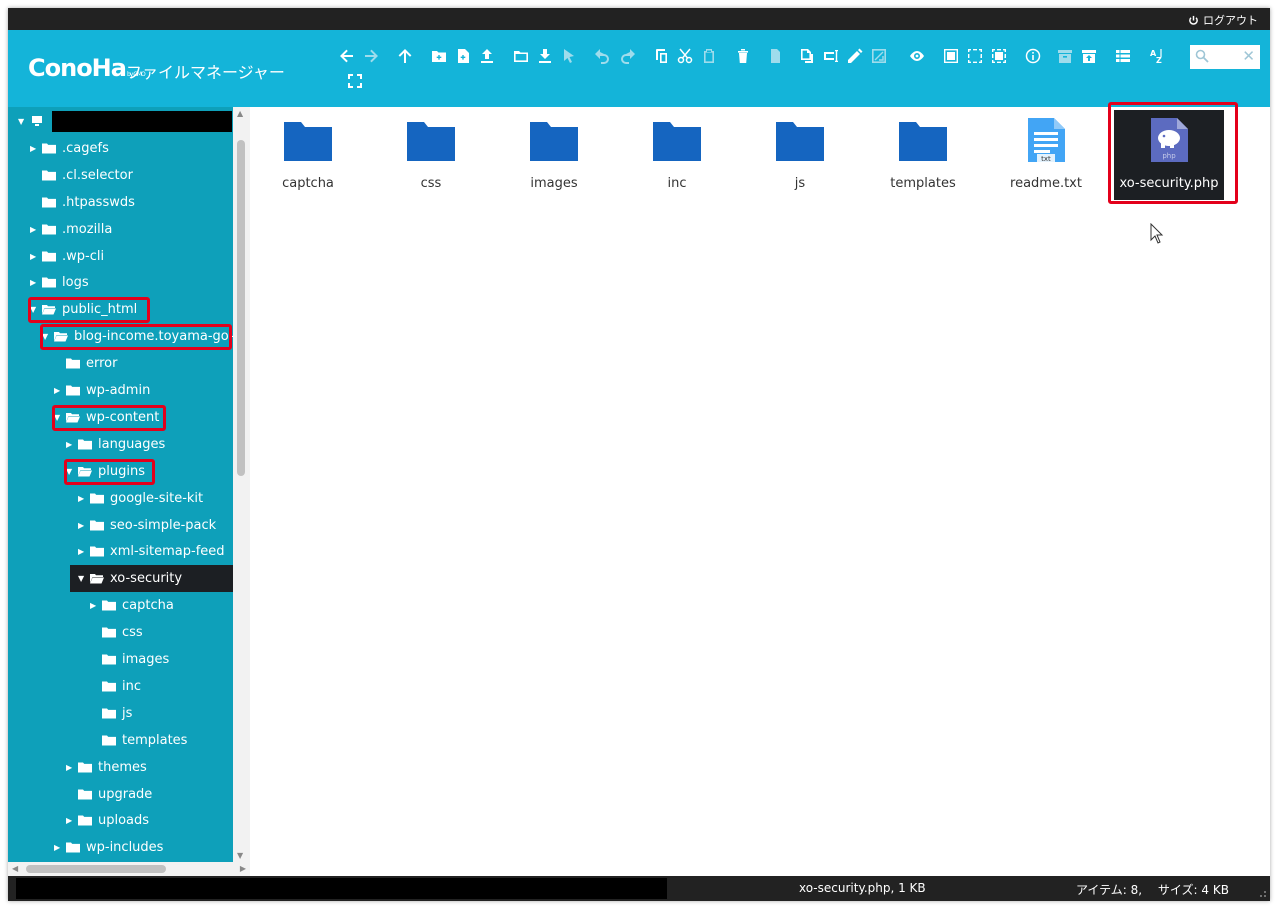 The height and width of the screenshot is (910, 1278). What do you see at coordinates (129, 659) in the screenshot?
I see `tree-item: images` at bounding box center [129, 659].